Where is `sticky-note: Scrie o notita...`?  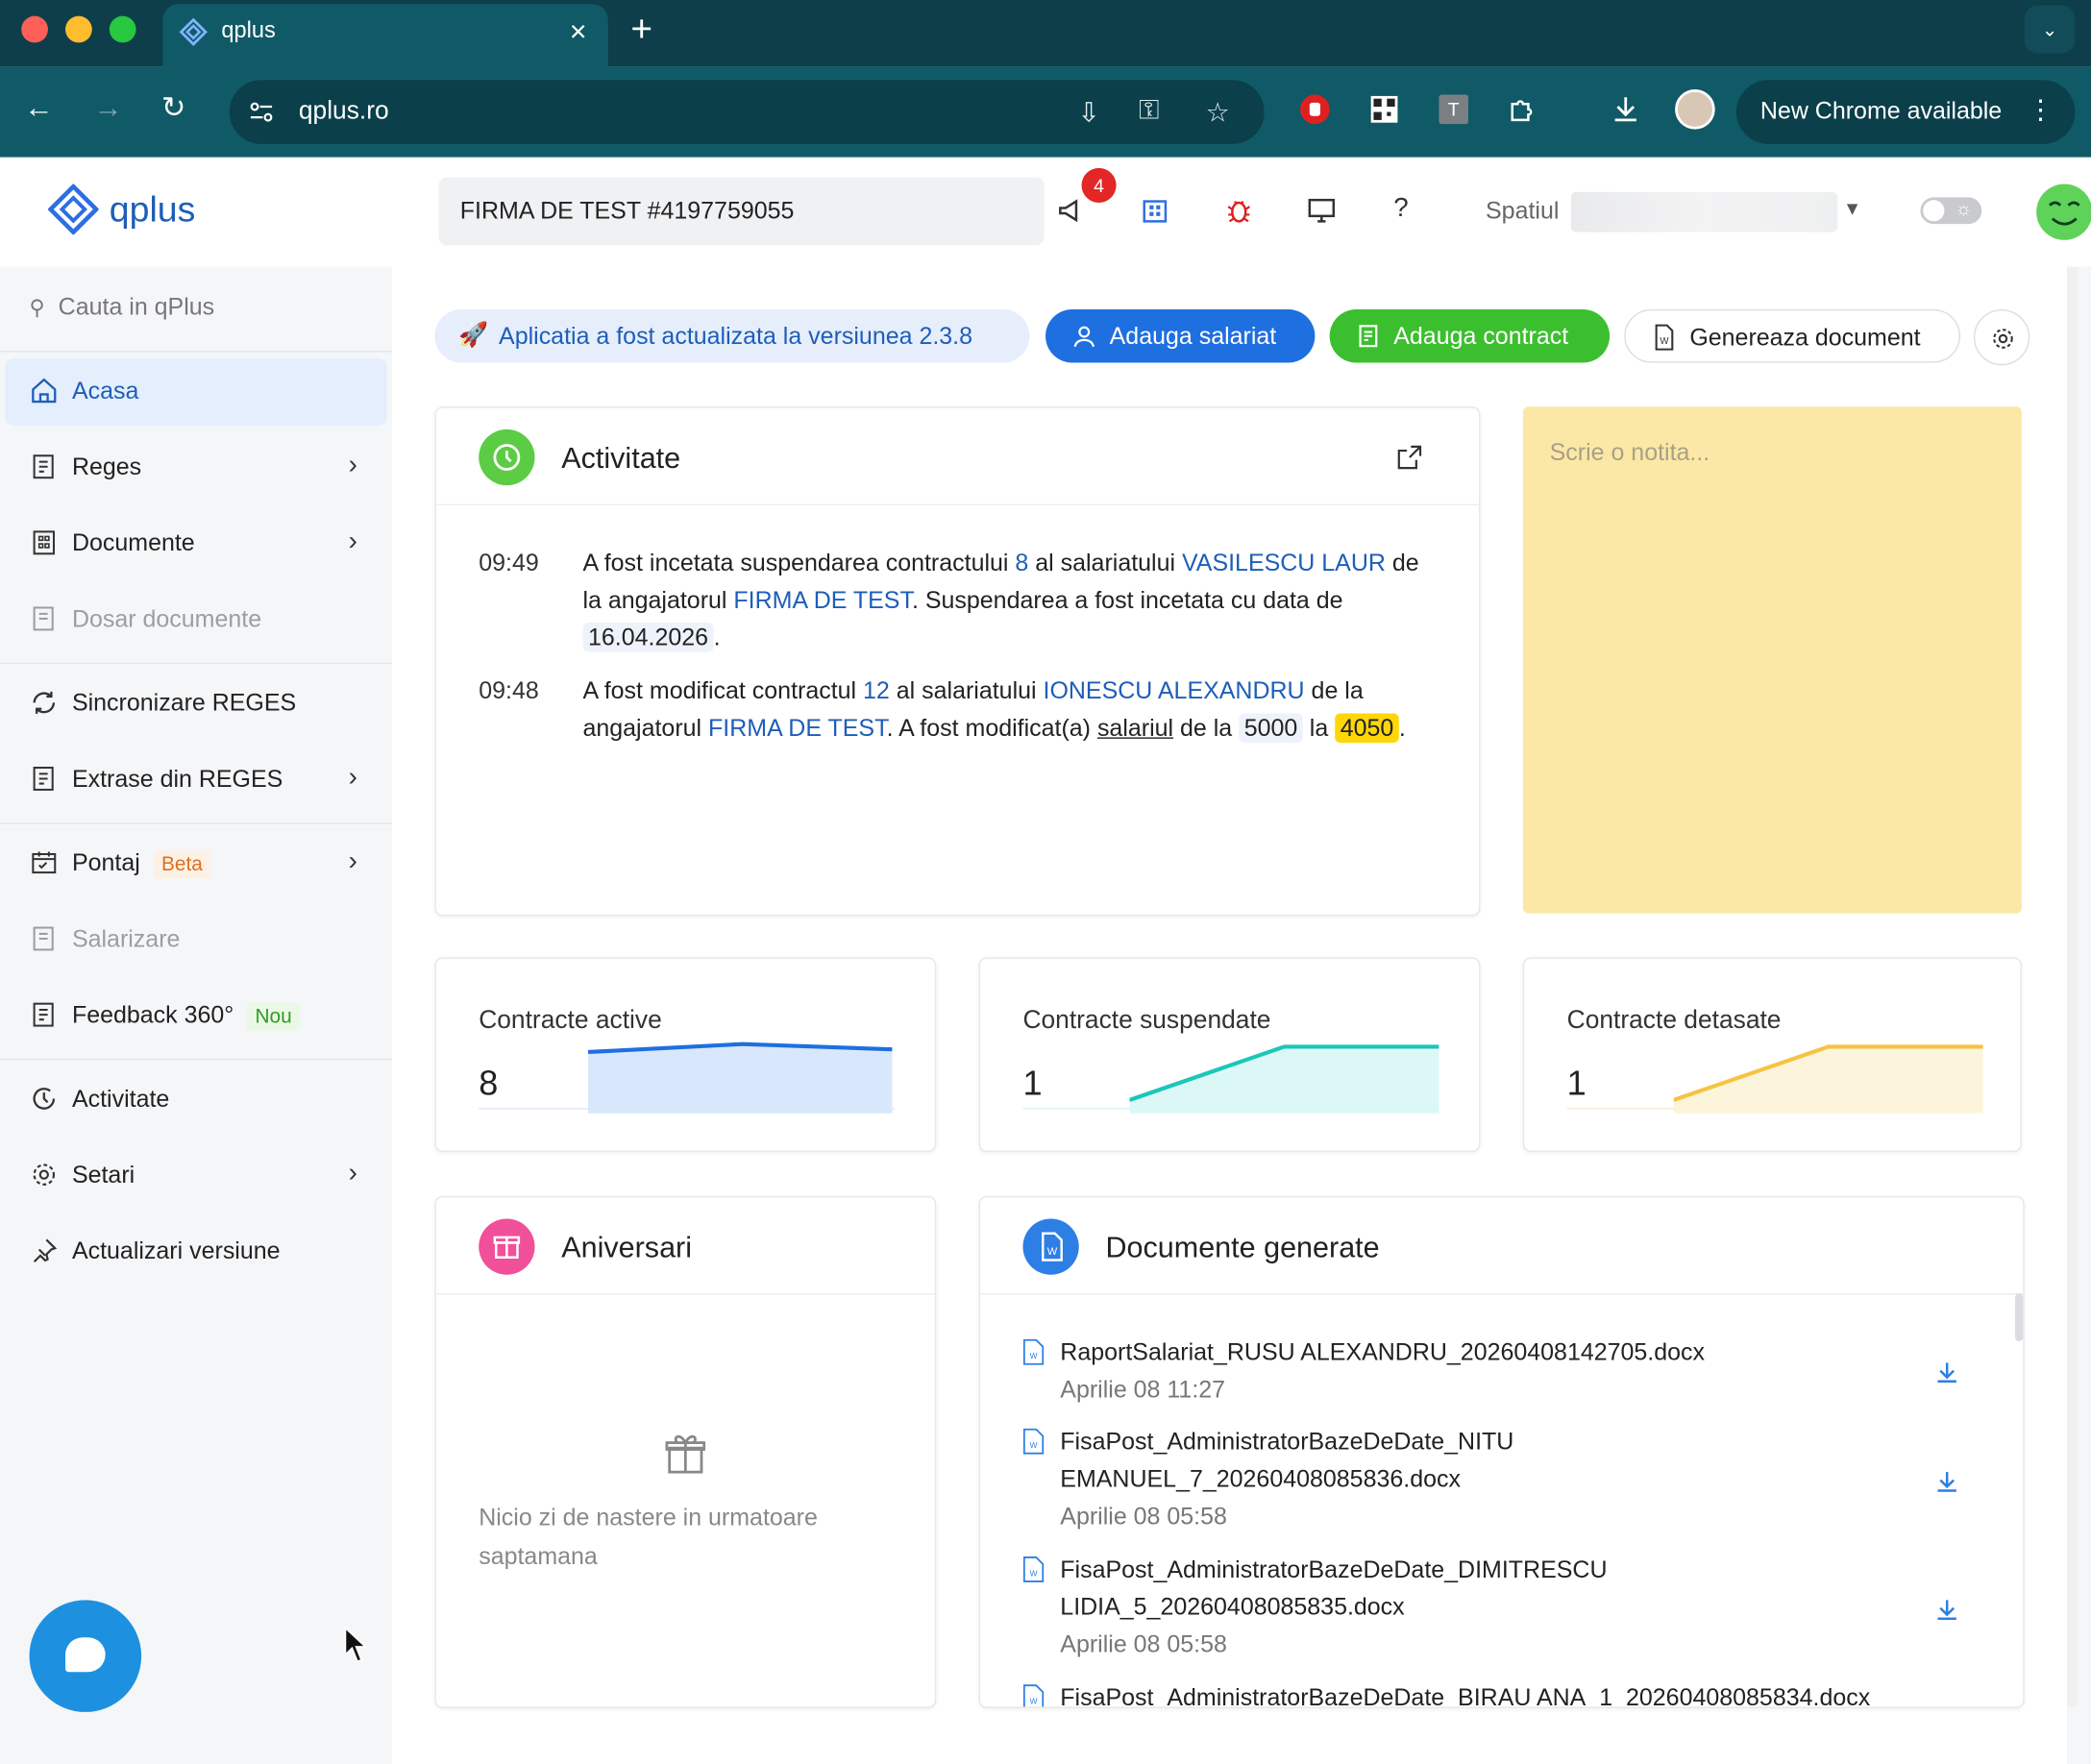
sticky-note: Scrie o notita... is located at coordinates (1772, 660).